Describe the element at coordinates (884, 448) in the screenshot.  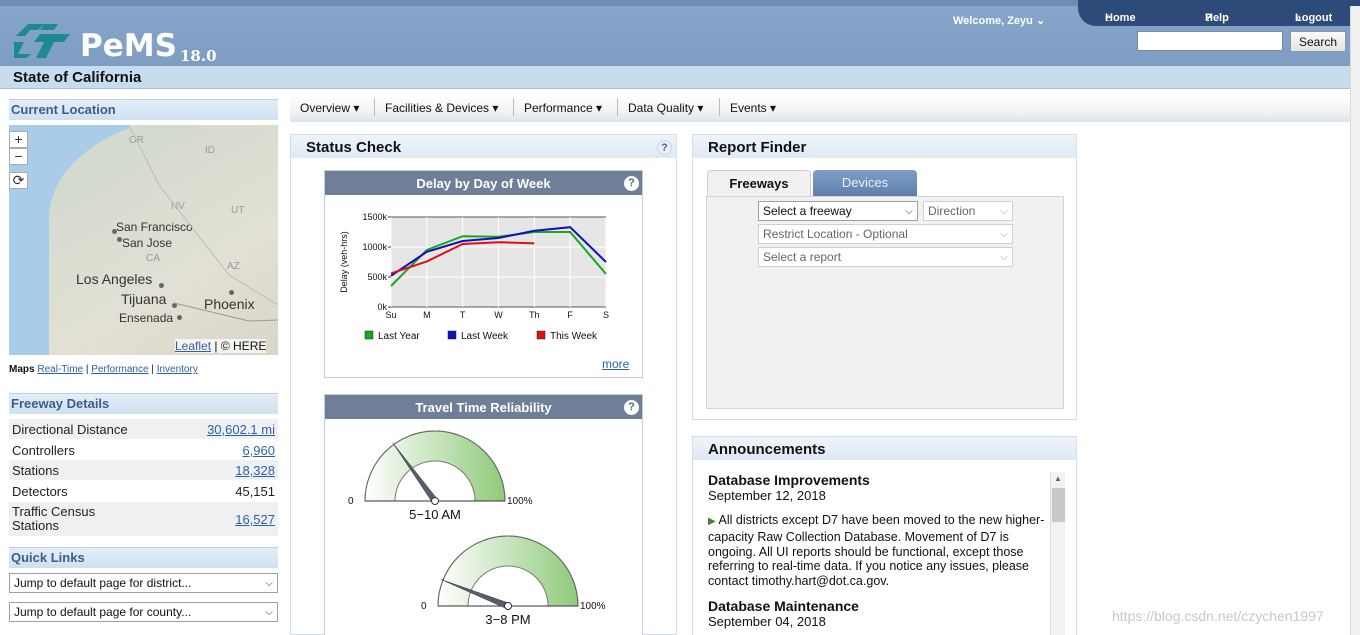
I see `announcements-header: Announcements` at that location.